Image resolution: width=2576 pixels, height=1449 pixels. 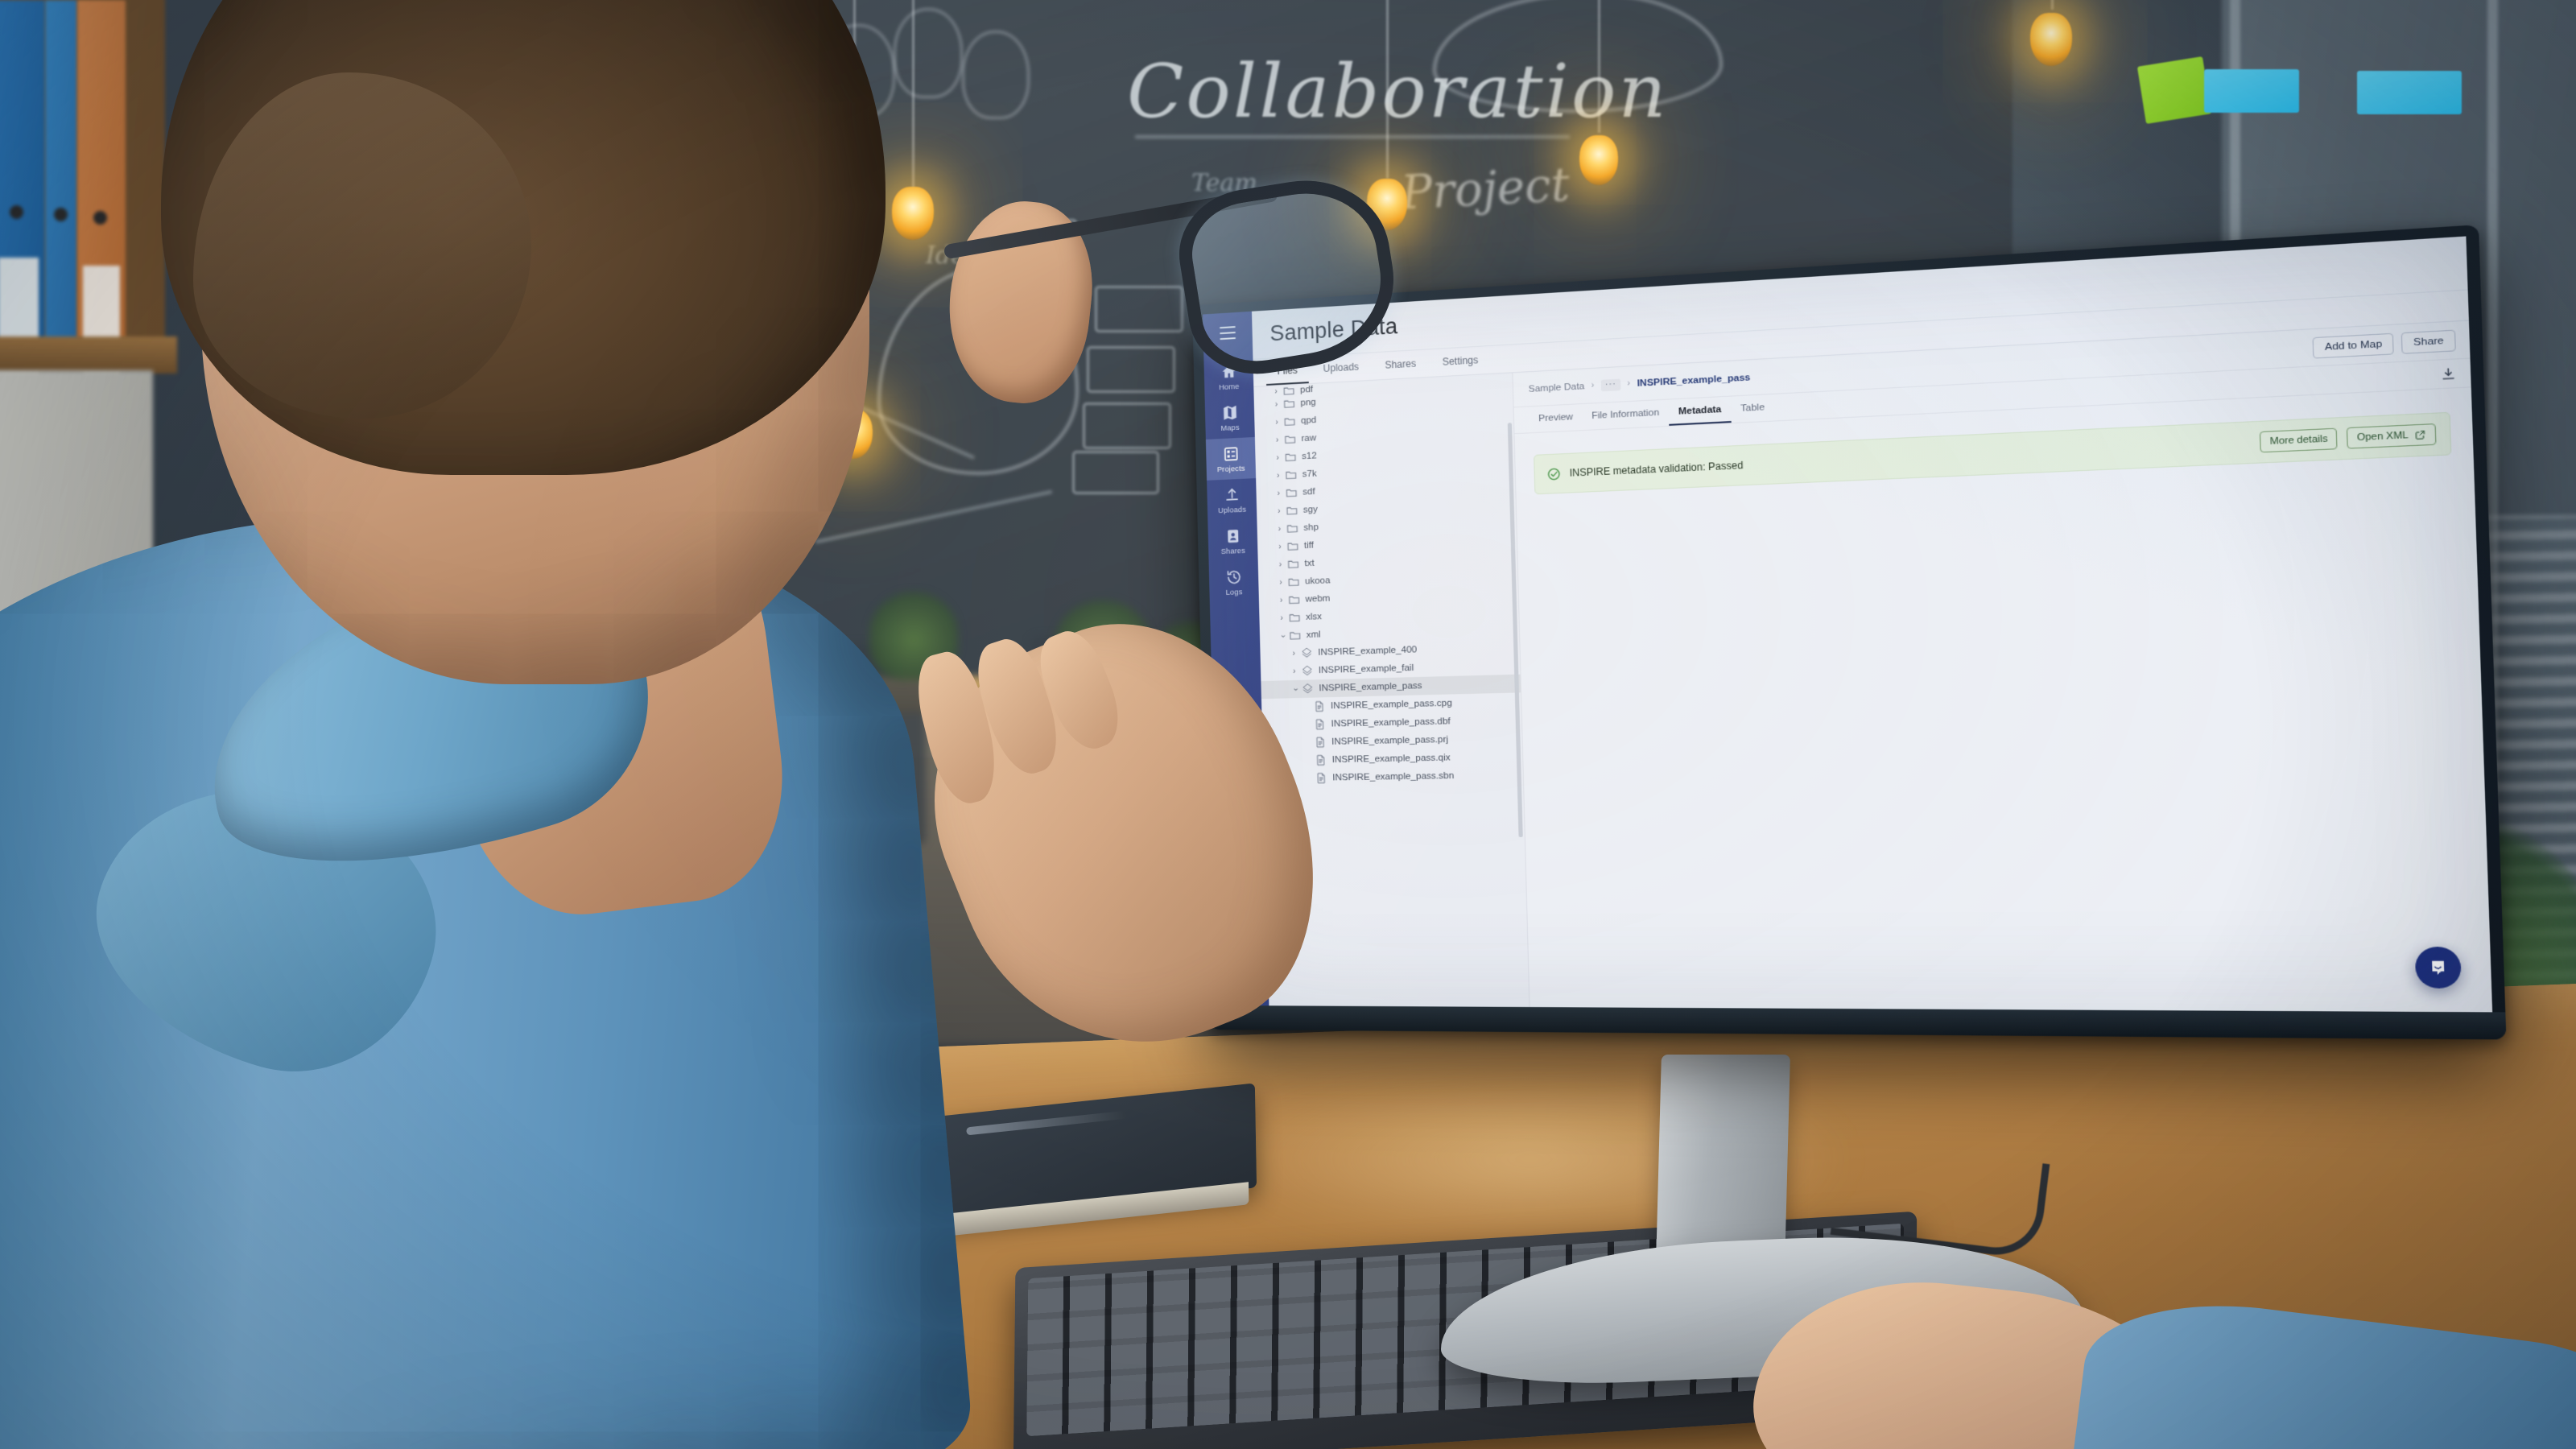 I want to click on tab-file-information: File Information, so click(x=1625, y=415).